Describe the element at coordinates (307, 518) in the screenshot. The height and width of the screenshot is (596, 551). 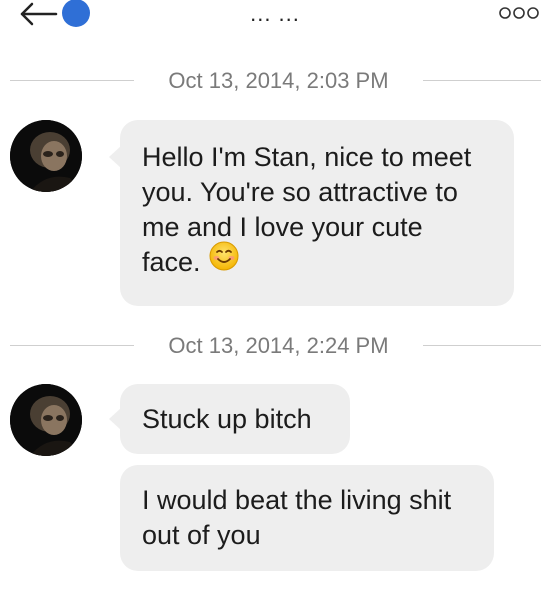
I see `message-bubble: I would beat the living shit out of you` at that location.